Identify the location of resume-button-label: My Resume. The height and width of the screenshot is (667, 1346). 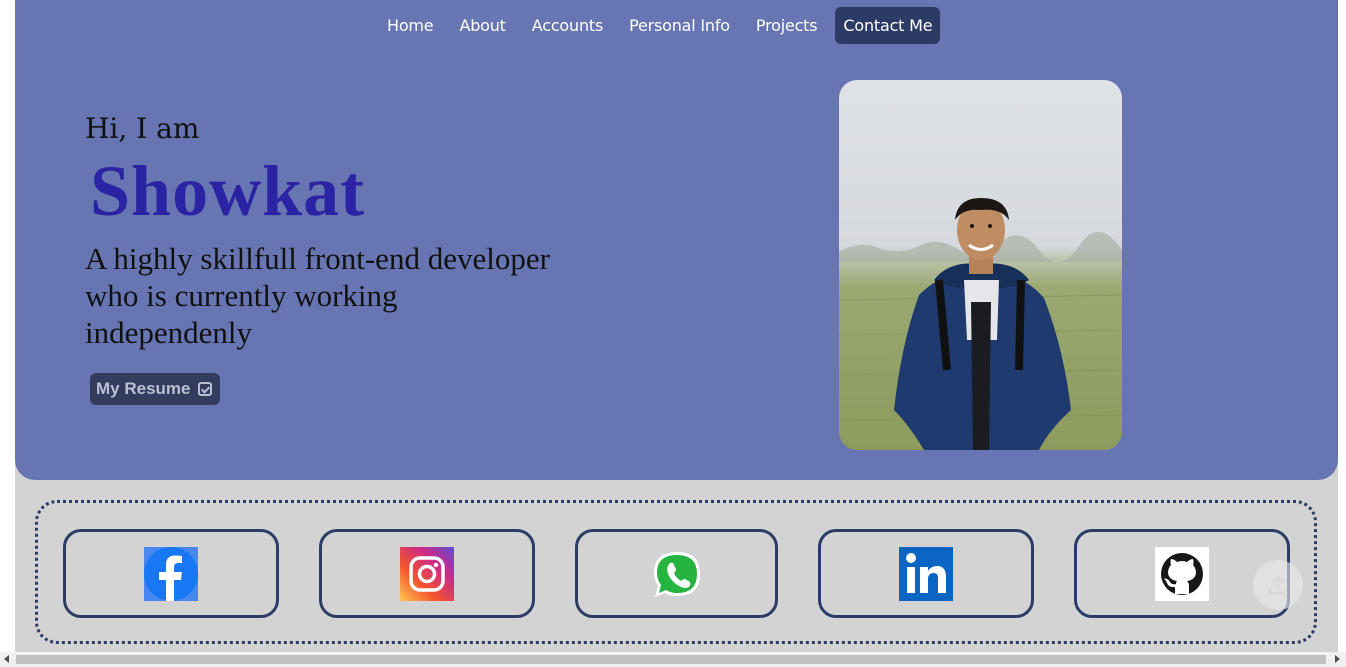
(143, 388).